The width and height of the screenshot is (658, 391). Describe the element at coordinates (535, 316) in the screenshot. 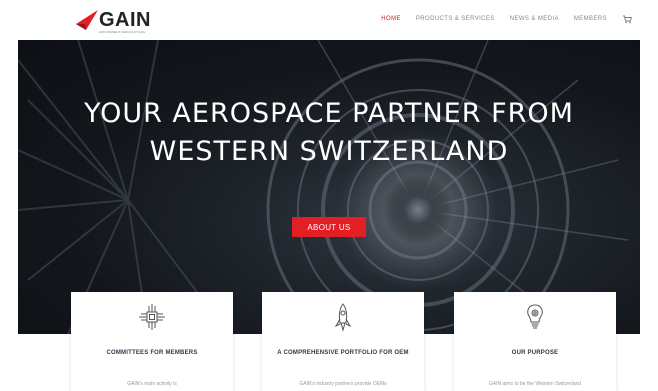

I see `lightbulb-gear-icon` at that location.